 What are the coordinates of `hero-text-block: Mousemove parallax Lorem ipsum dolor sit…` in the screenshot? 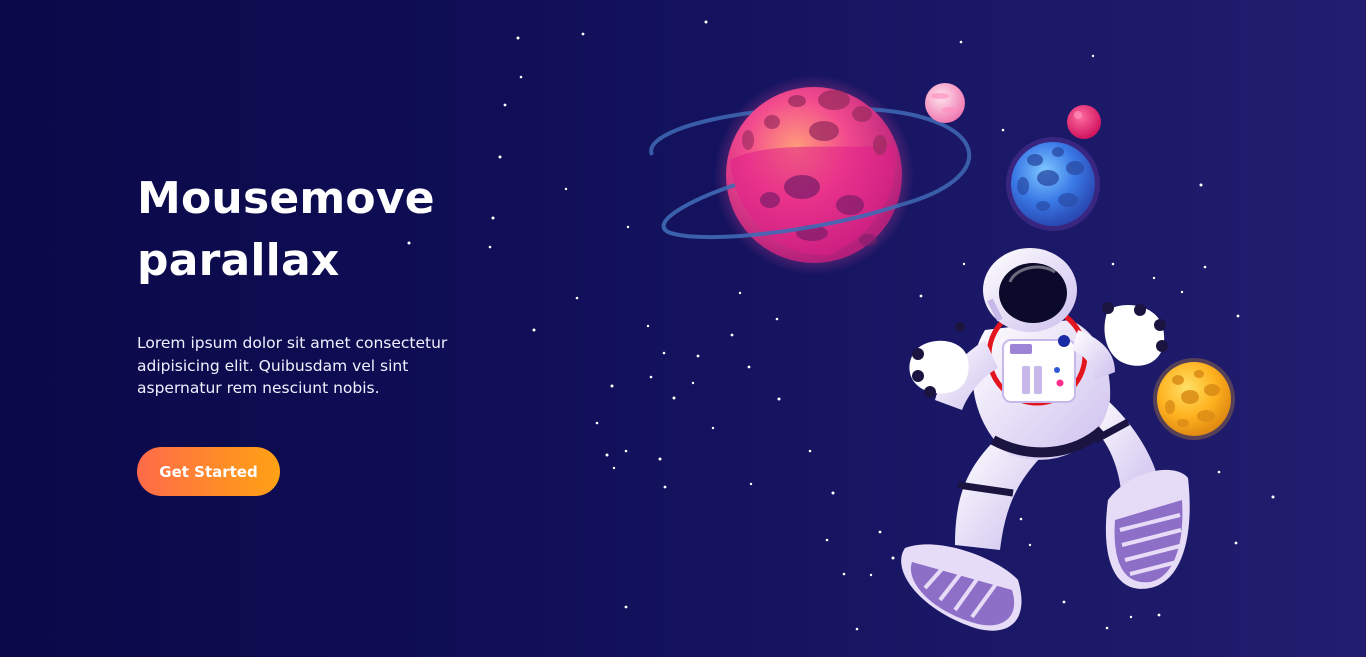 It's located at (302, 284).